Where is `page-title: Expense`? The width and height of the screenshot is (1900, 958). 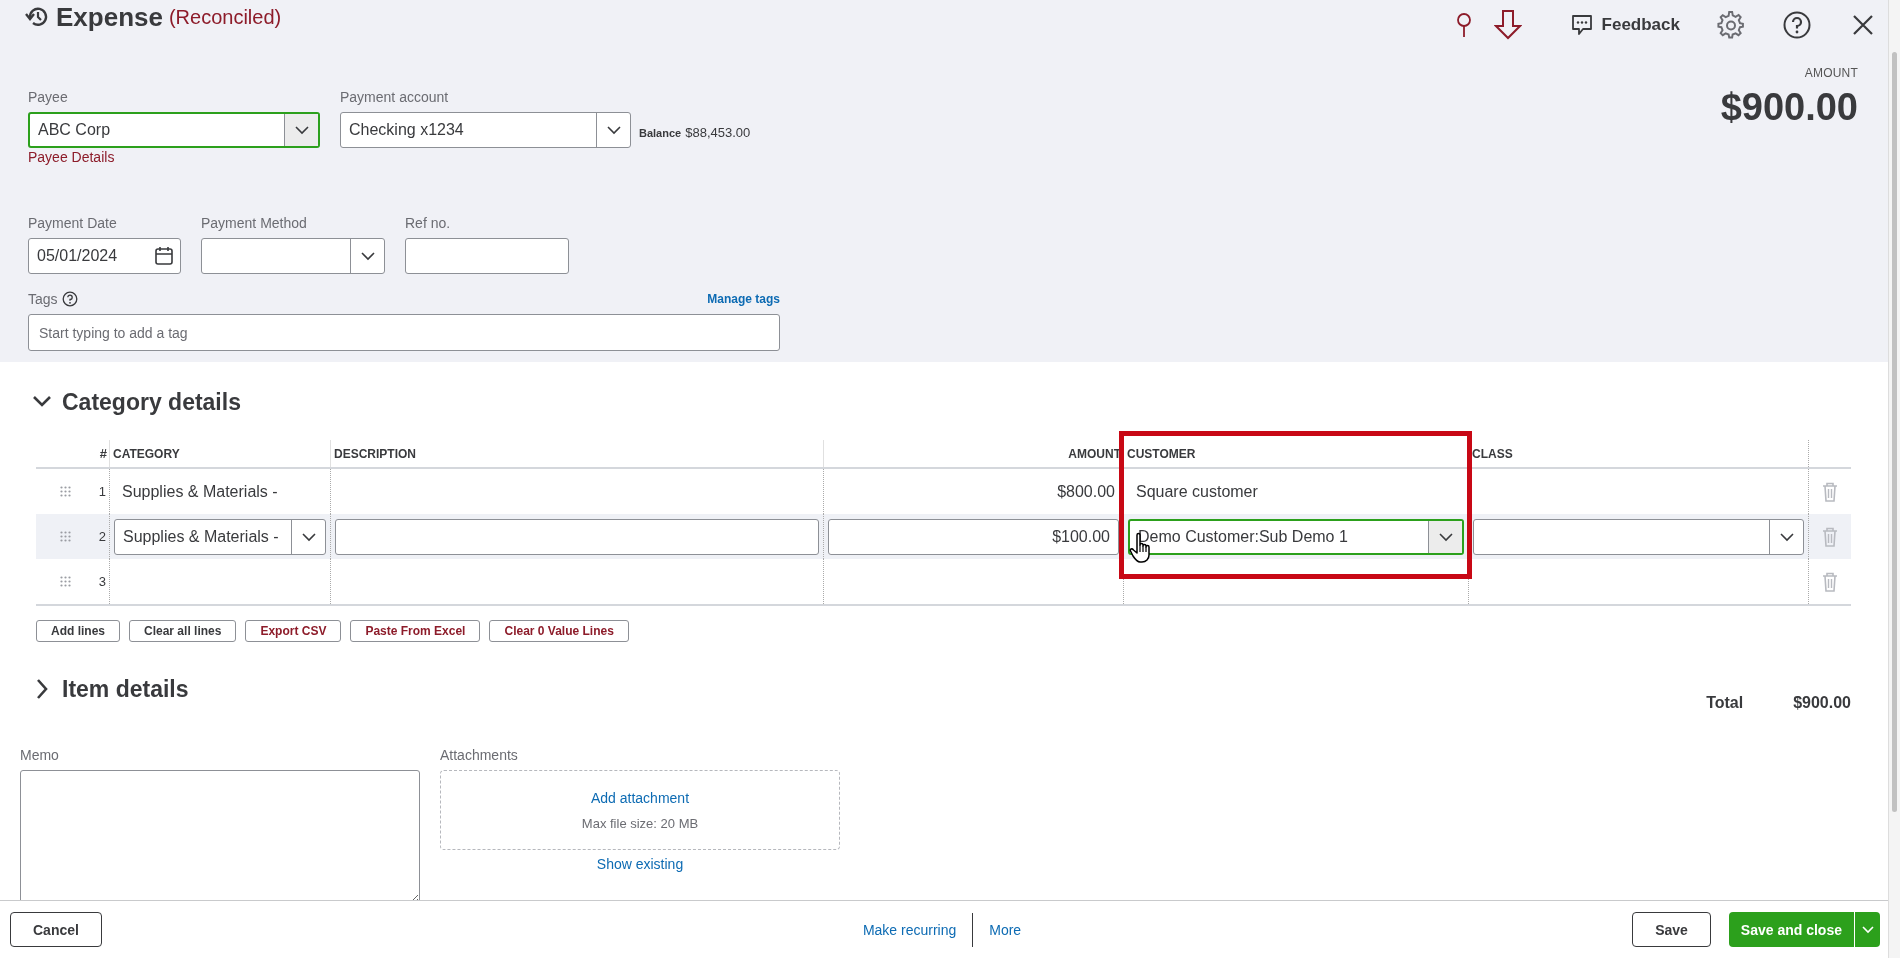
page-title: Expense is located at coordinates (109, 17).